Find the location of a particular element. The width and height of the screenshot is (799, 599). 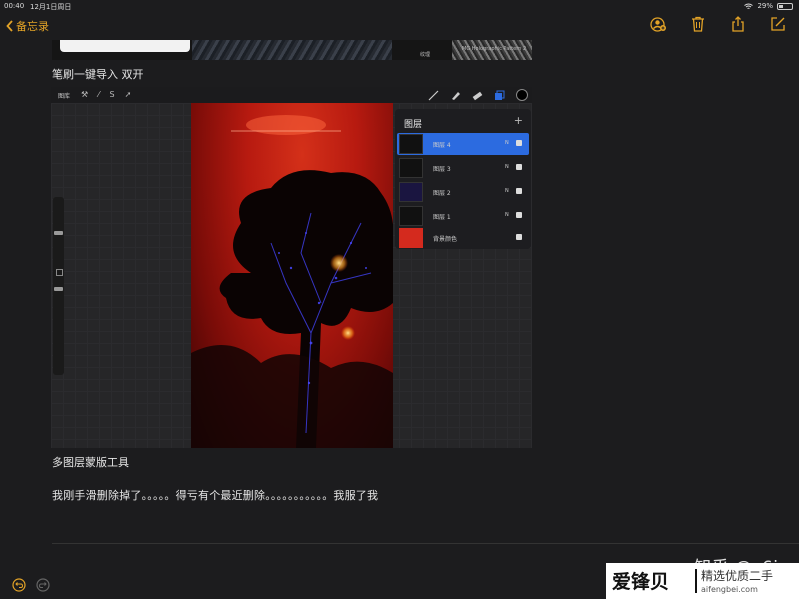

redo-icon is located at coordinates (43, 585).